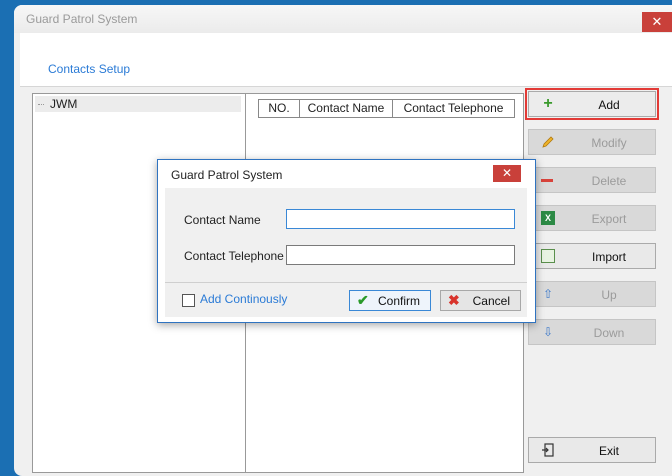  I want to click on contact-name-input, so click(400, 219).